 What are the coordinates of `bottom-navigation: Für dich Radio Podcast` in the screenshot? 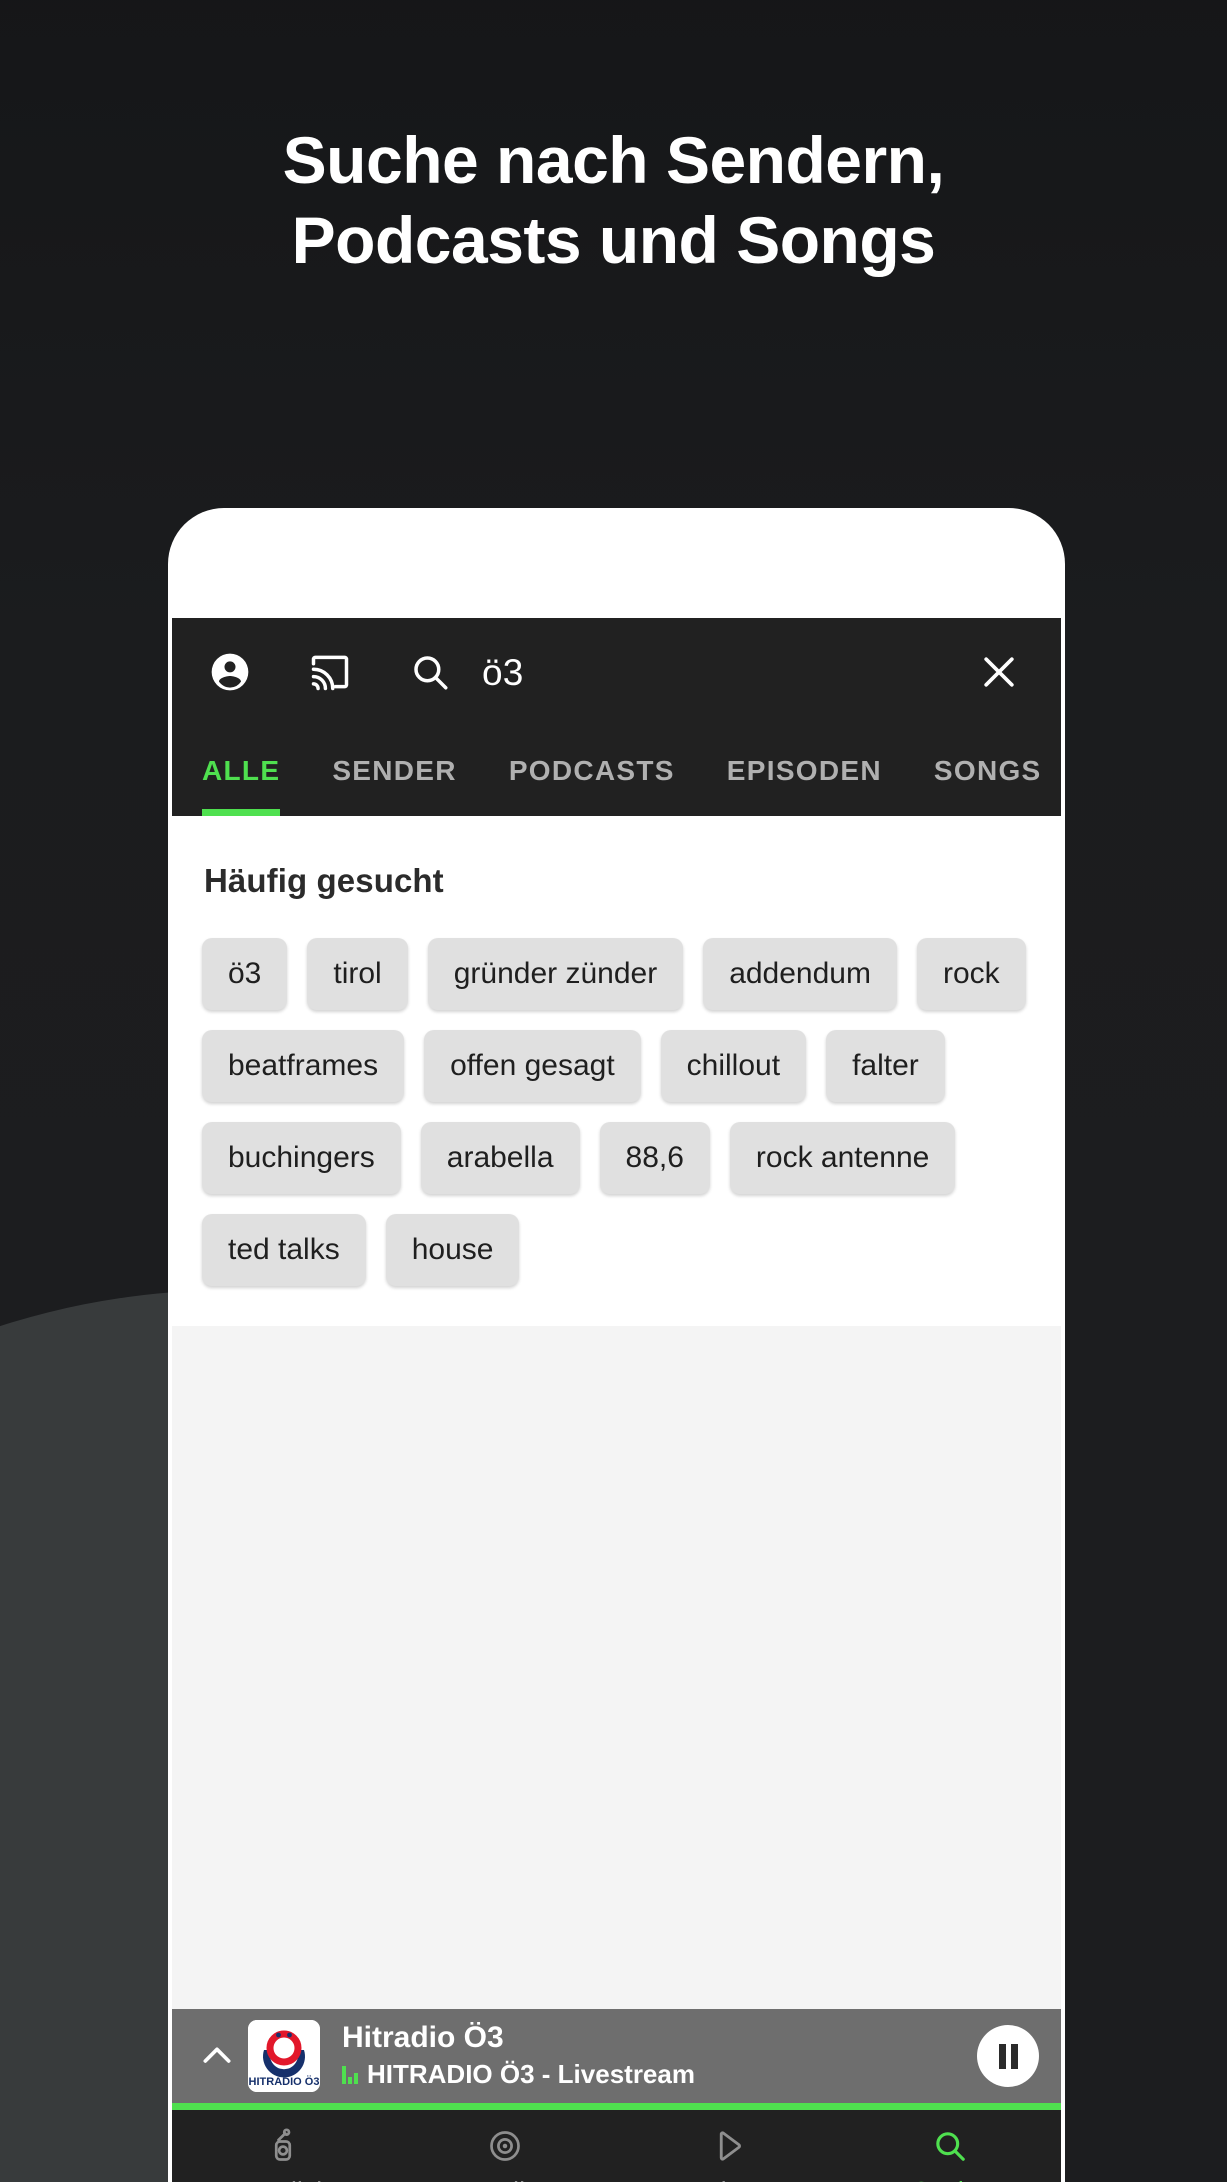 It's located at (616, 2146).